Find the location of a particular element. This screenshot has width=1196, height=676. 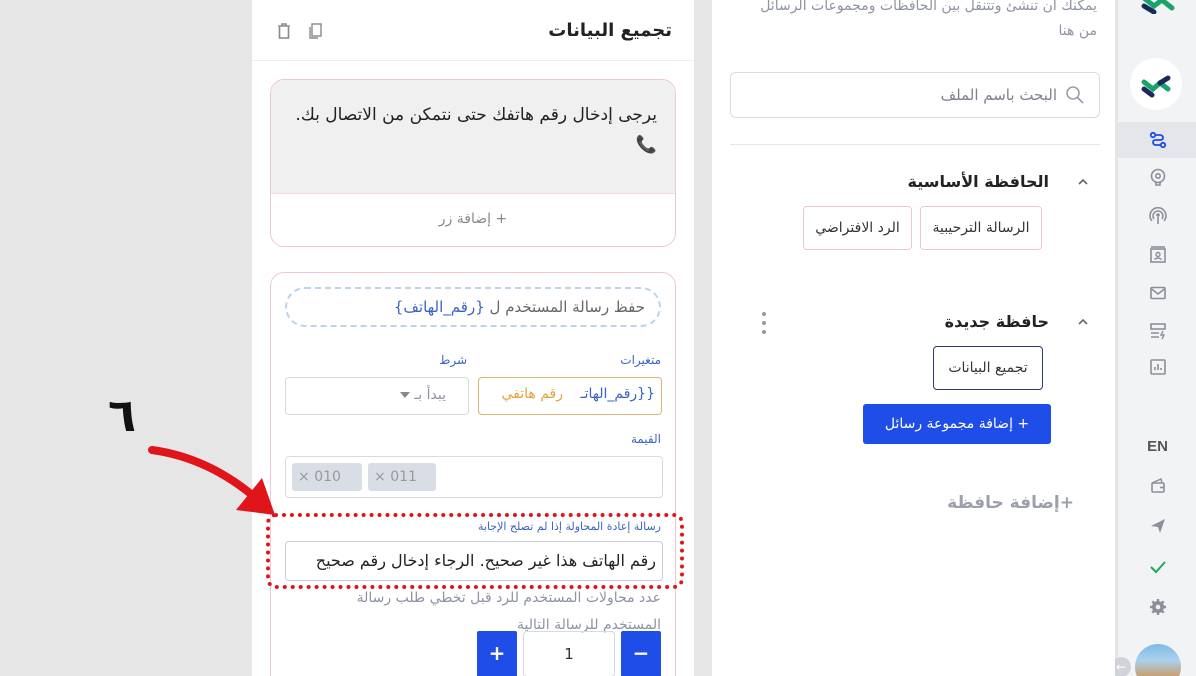

save-variable-tag: {رقم_الهاتف} is located at coordinates (439, 307).